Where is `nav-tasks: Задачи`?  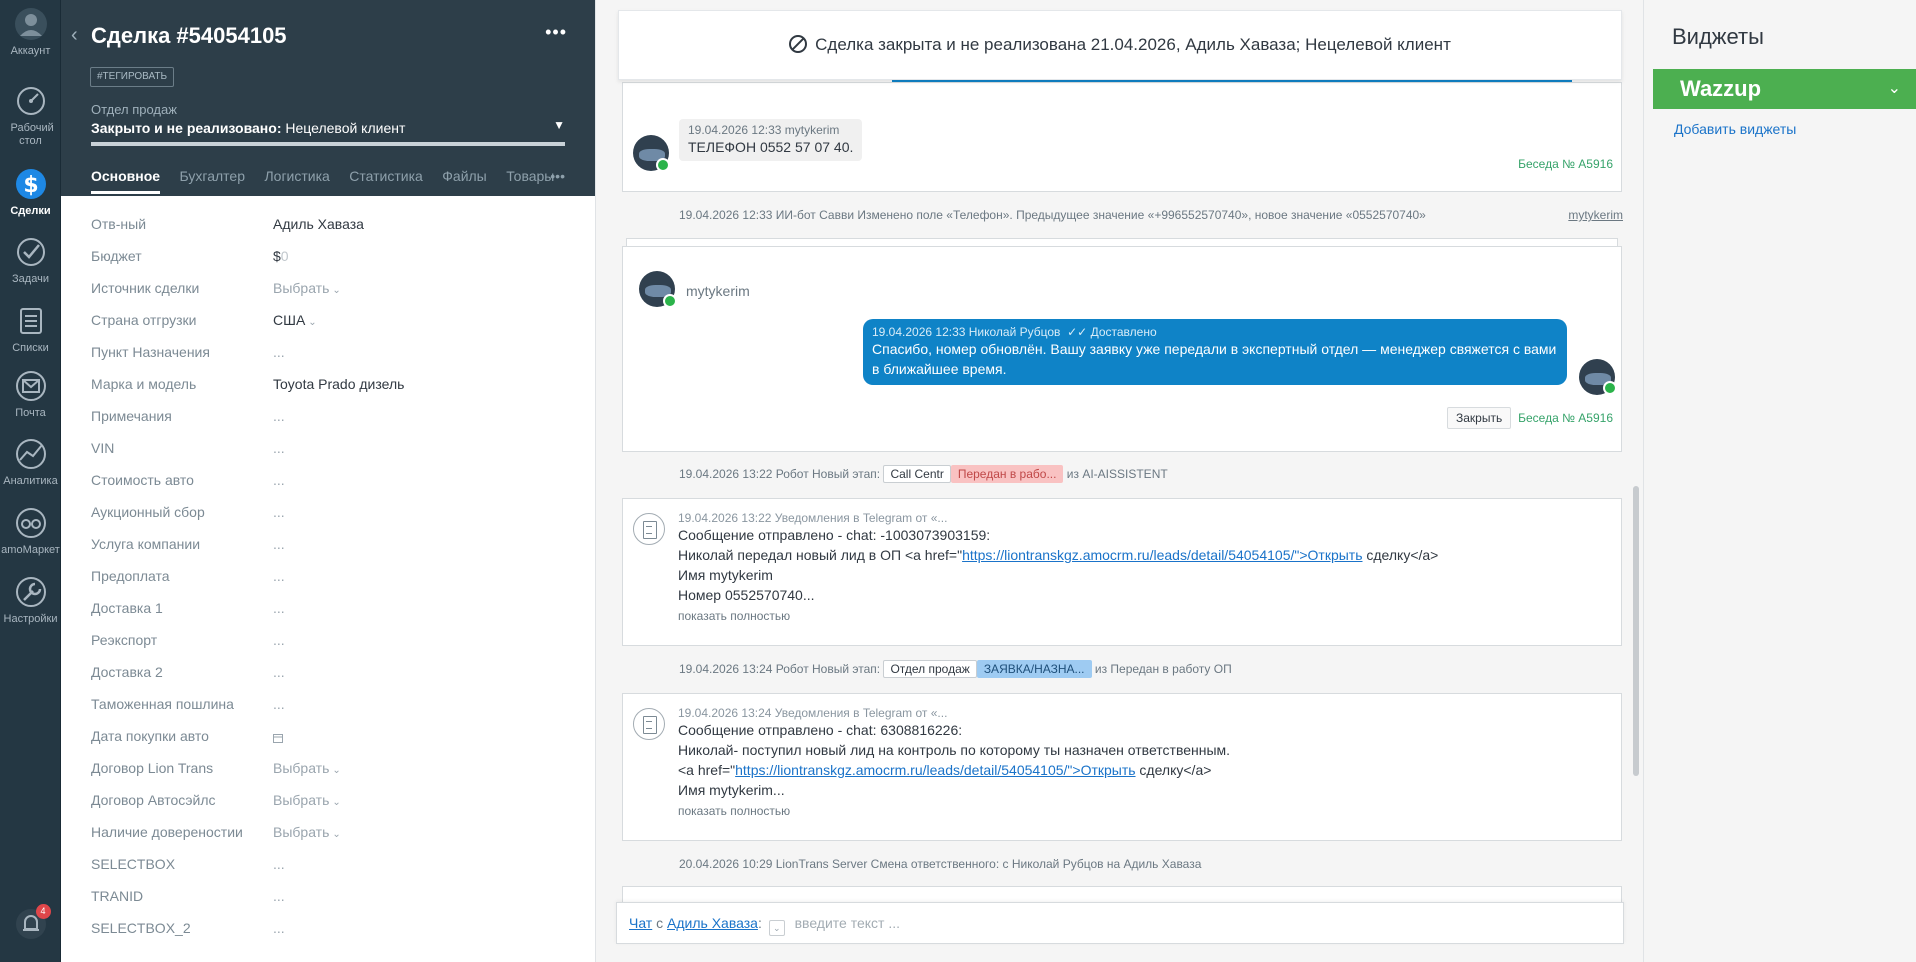 nav-tasks: Задачи is located at coordinates (30, 260).